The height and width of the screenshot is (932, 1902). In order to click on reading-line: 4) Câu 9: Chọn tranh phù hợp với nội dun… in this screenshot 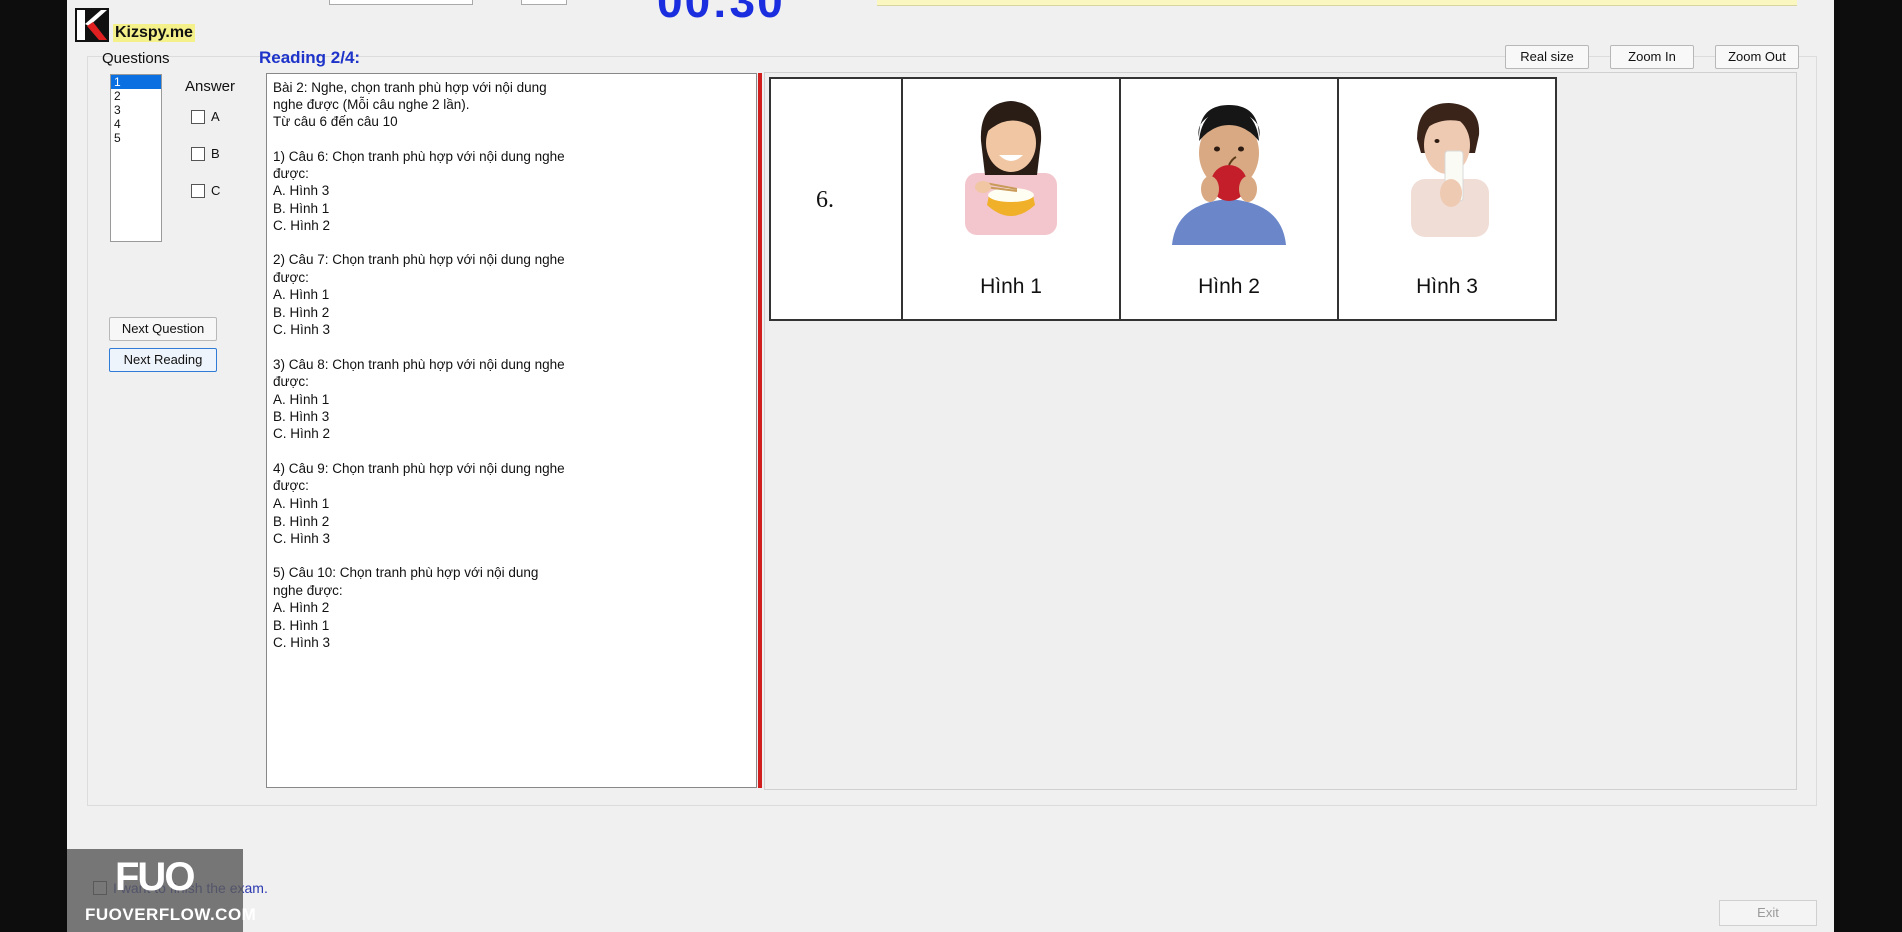, I will do `click(419, 468)`.